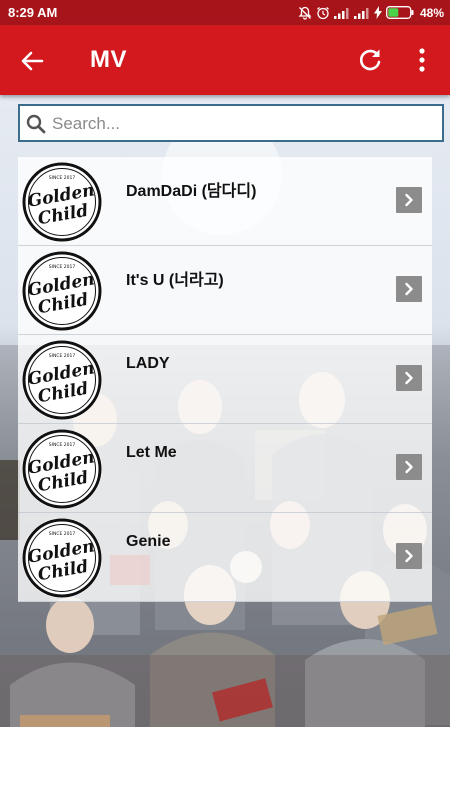  What do you see at coordinates (225, 60) in the screenshot?
I see `app-bar: MV` at bounding box center [225, 60].